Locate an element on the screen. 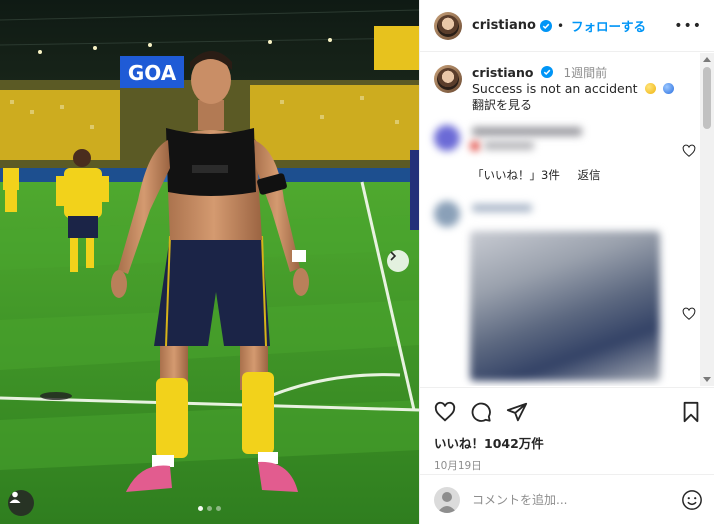 The height and width of the screenshot is (524, 714). comment-redacted-text is located at coordinates (509, 145).